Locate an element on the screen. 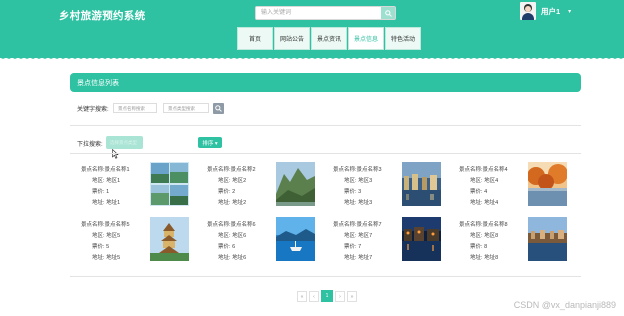  search-input is located at coordinates (319, 13).